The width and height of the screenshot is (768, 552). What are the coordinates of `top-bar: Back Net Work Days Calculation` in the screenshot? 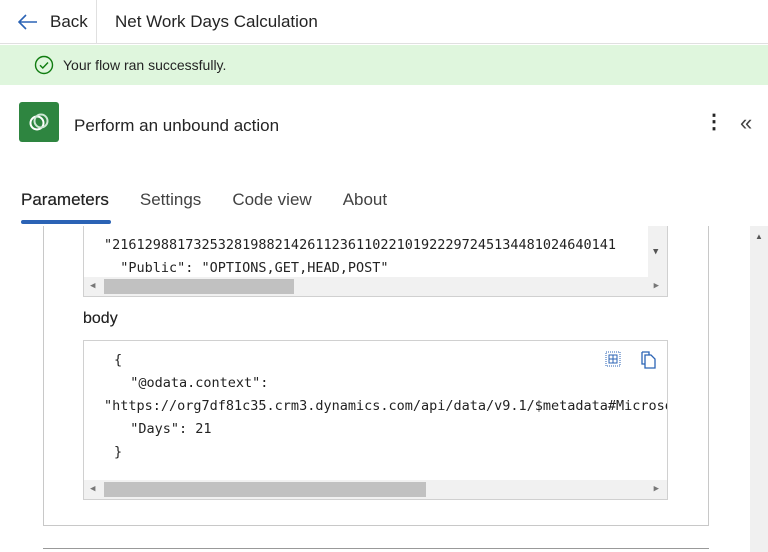 It's located at (384, 22).